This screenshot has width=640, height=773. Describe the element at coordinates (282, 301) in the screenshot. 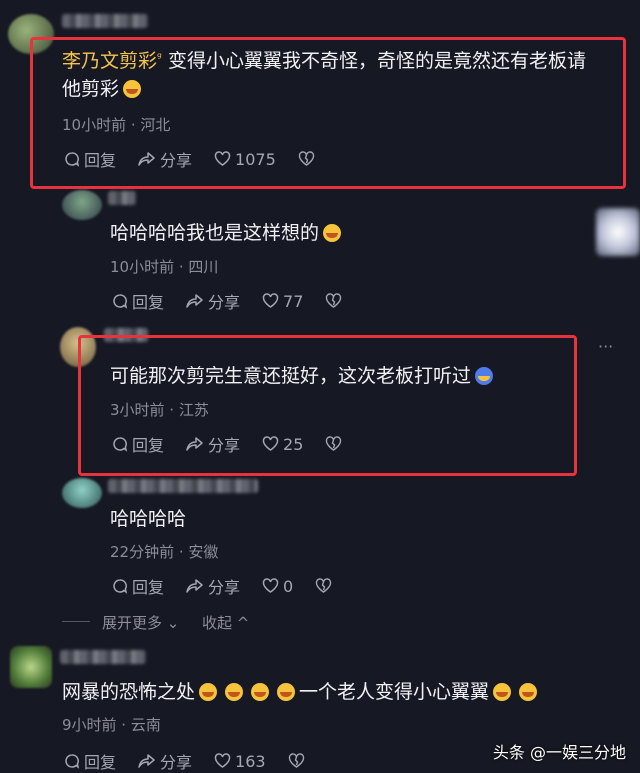

I see `like-button: 77` at that location.